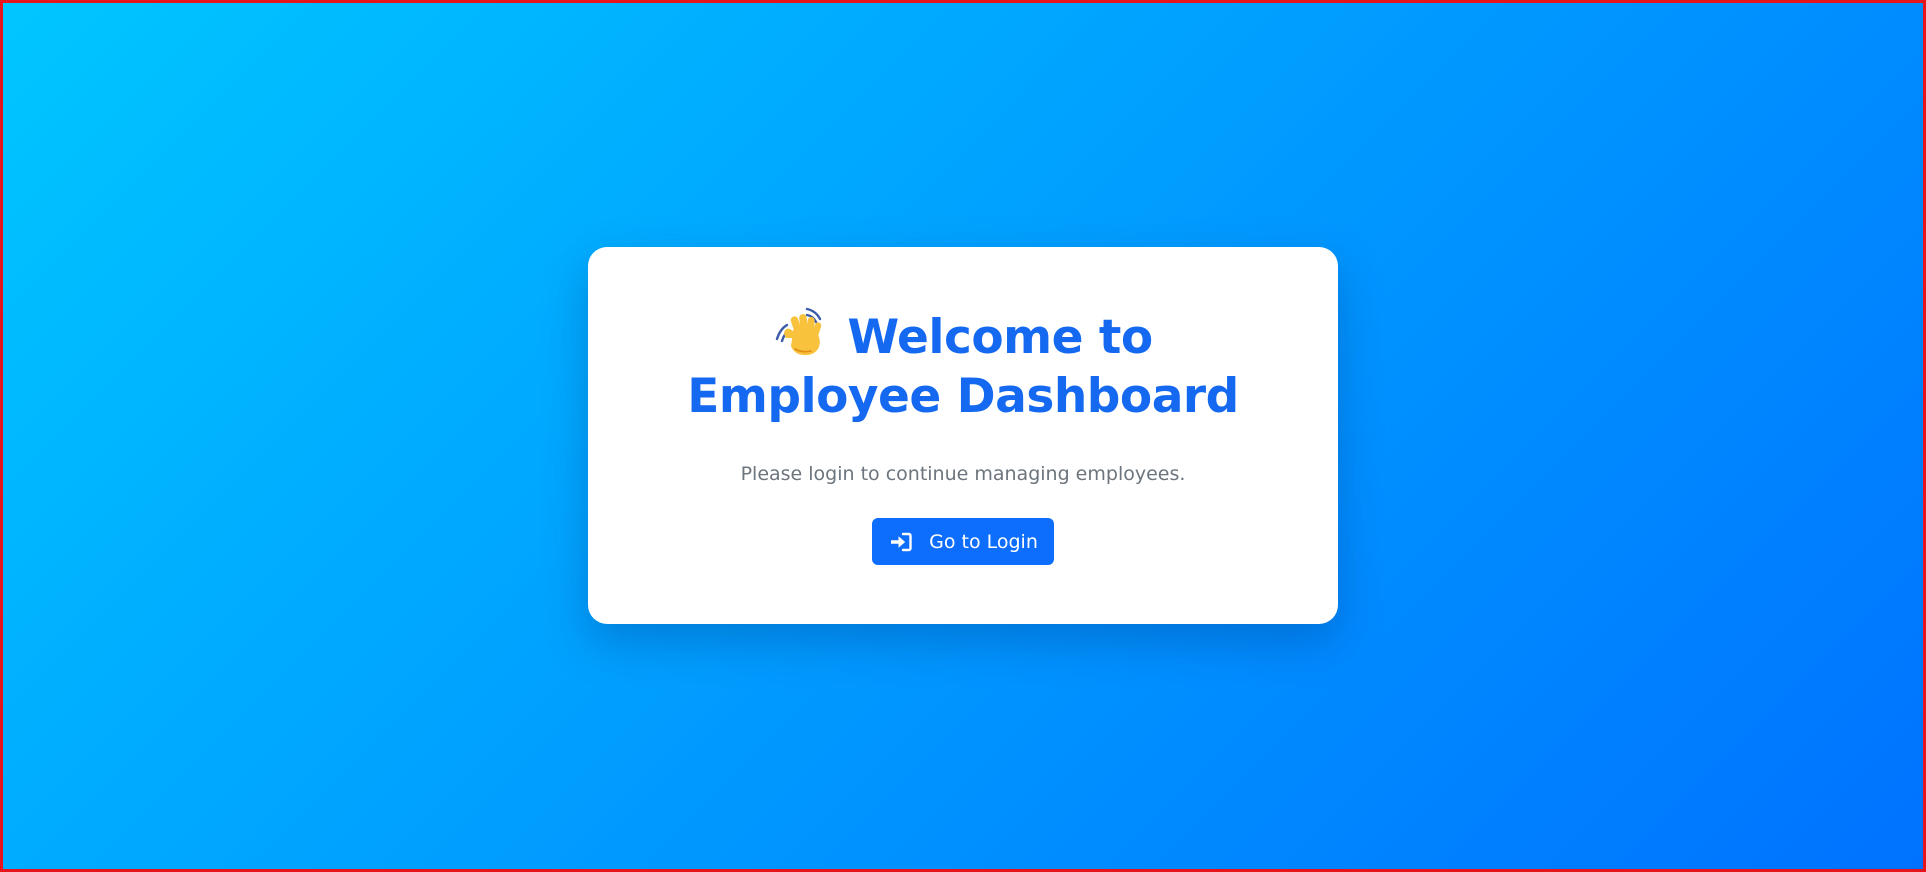  I want to click on login-button-label: Go to Login, so click(983, 541).